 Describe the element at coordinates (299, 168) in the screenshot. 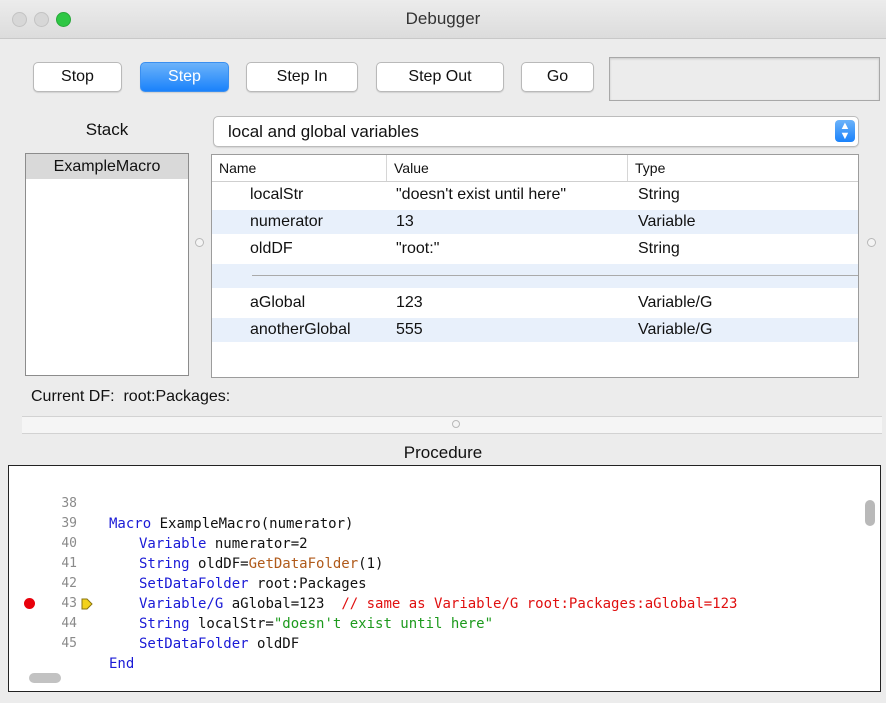

I see `column-header-name: Name` at that location.